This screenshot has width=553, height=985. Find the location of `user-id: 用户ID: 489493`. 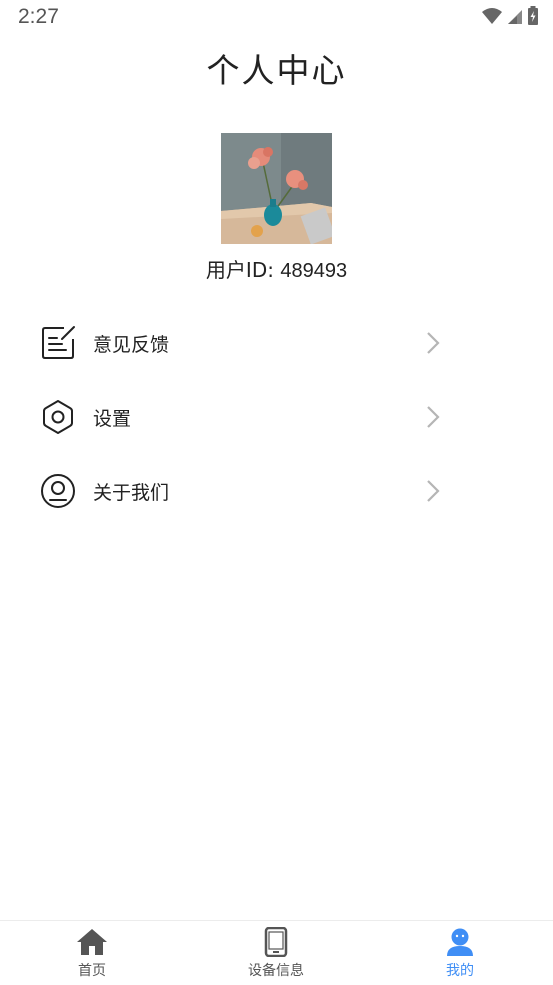

user-id: 用户ID: 489493 is located at coordinates (276, 268).